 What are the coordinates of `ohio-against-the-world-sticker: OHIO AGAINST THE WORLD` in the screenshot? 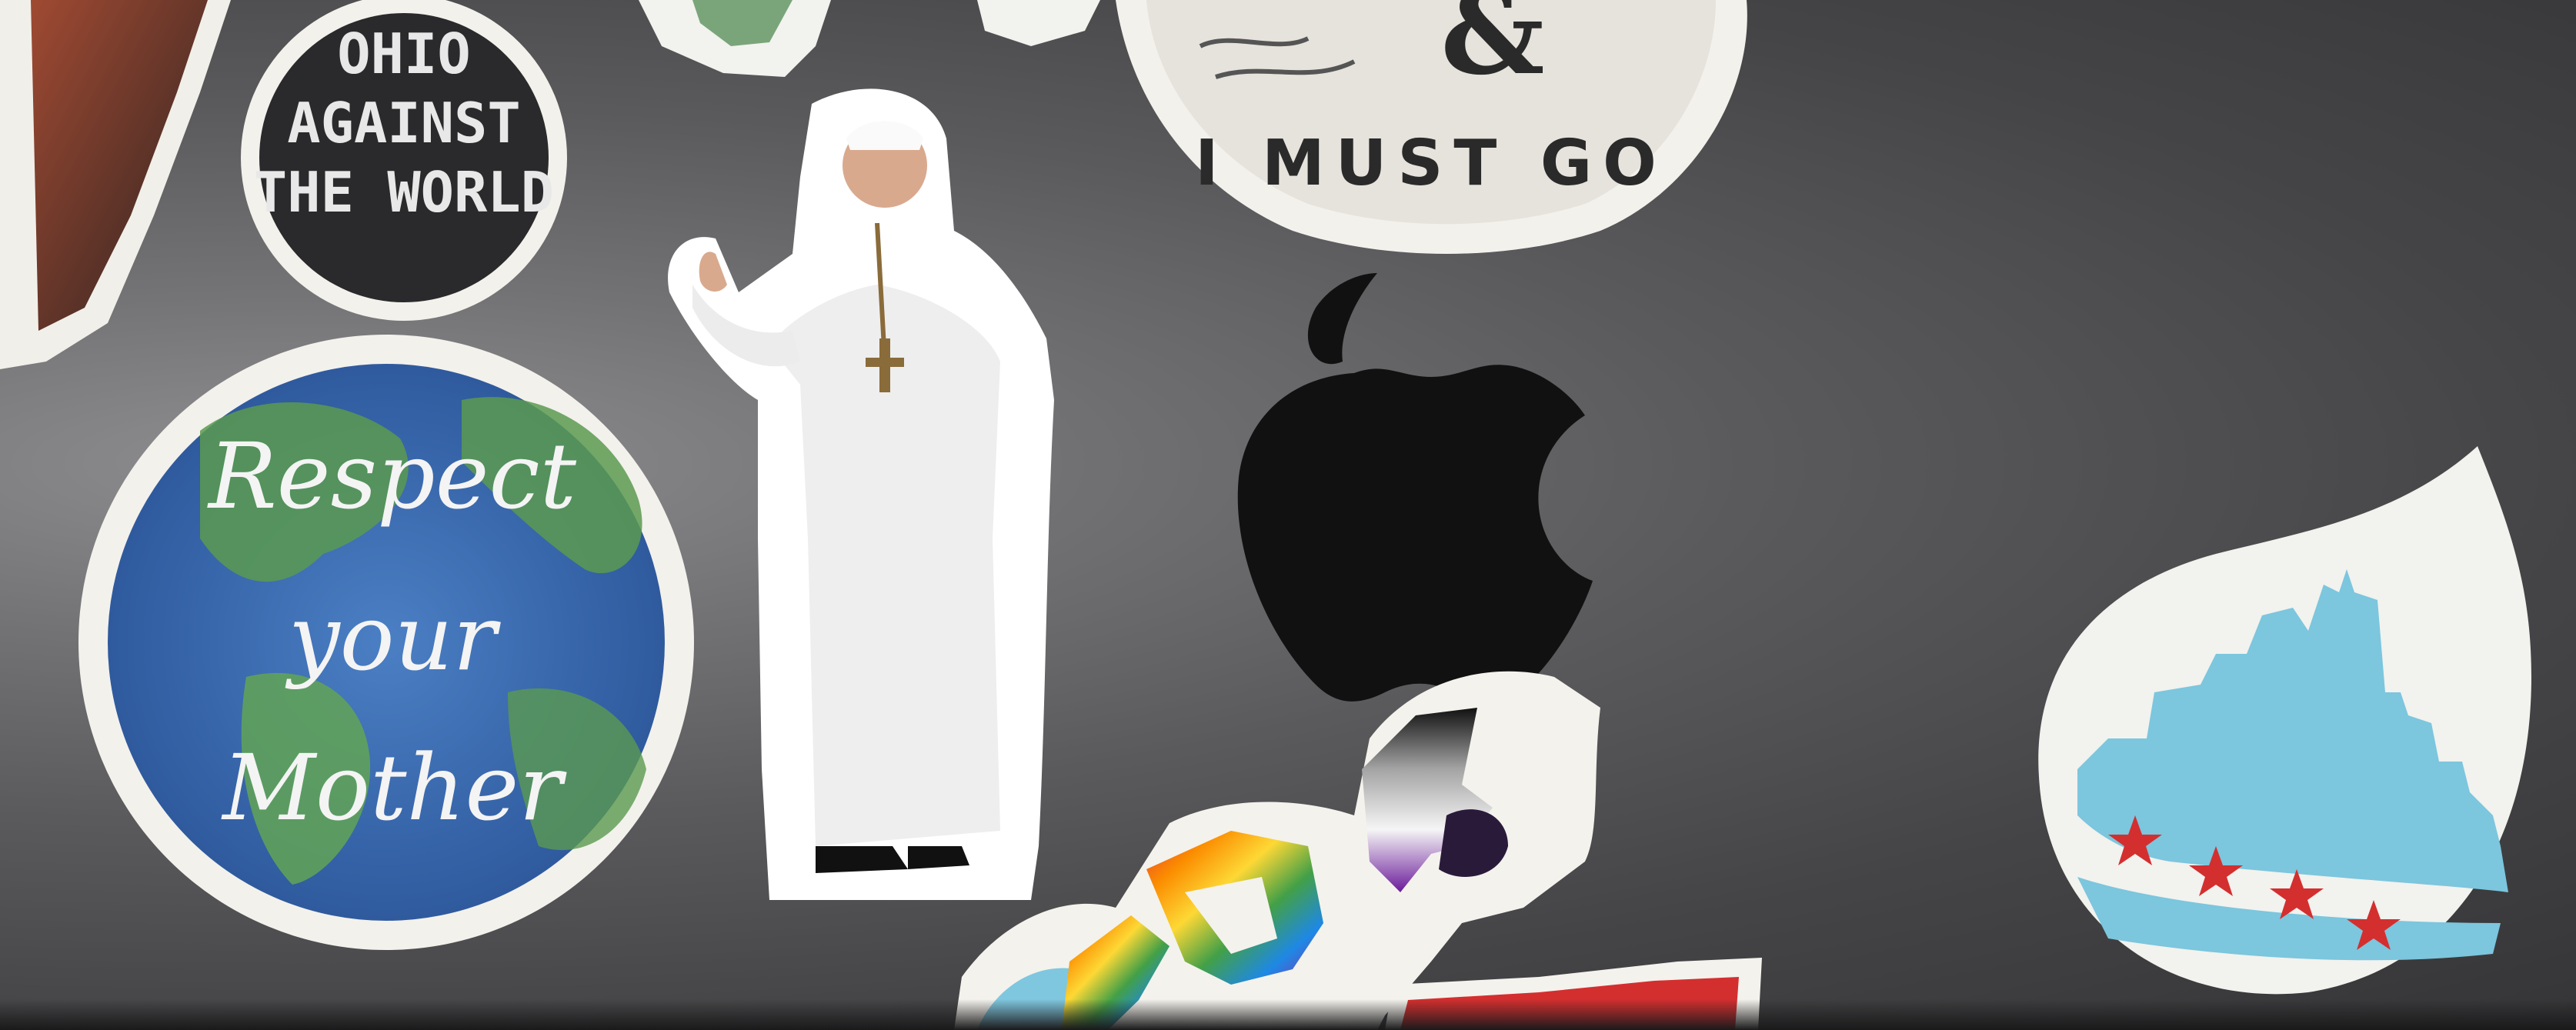 It's located at (404, 160).